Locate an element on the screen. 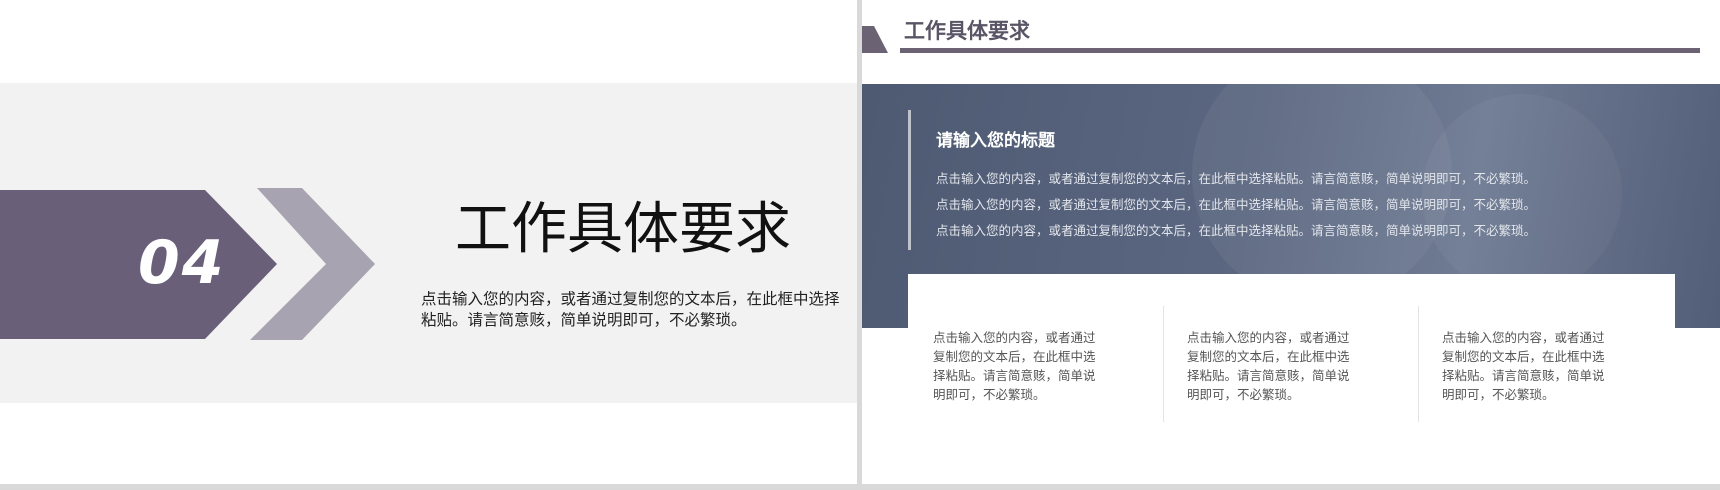  title-marker-icon is located at coordinates (875, 39).